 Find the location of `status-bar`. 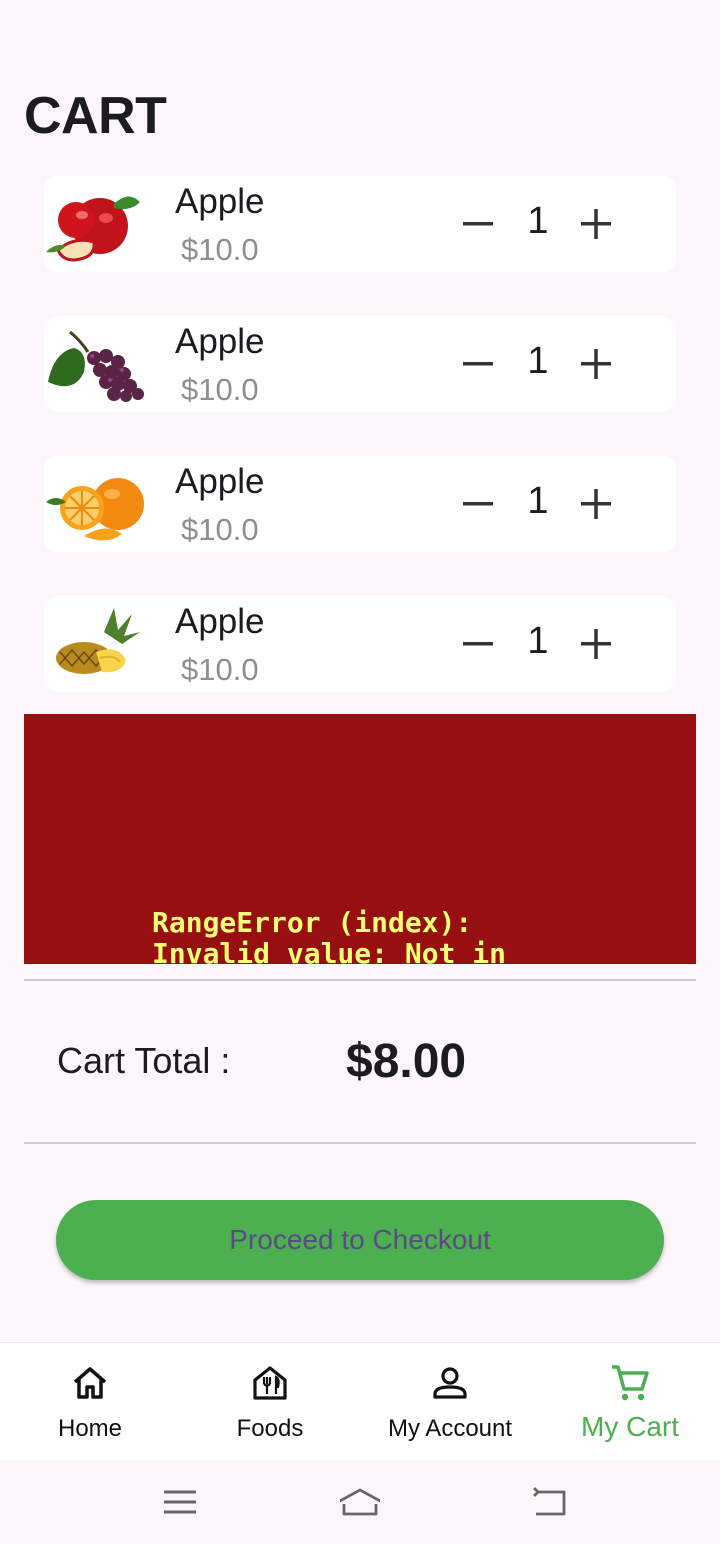

status-bar is located at coordinates (360, 28).